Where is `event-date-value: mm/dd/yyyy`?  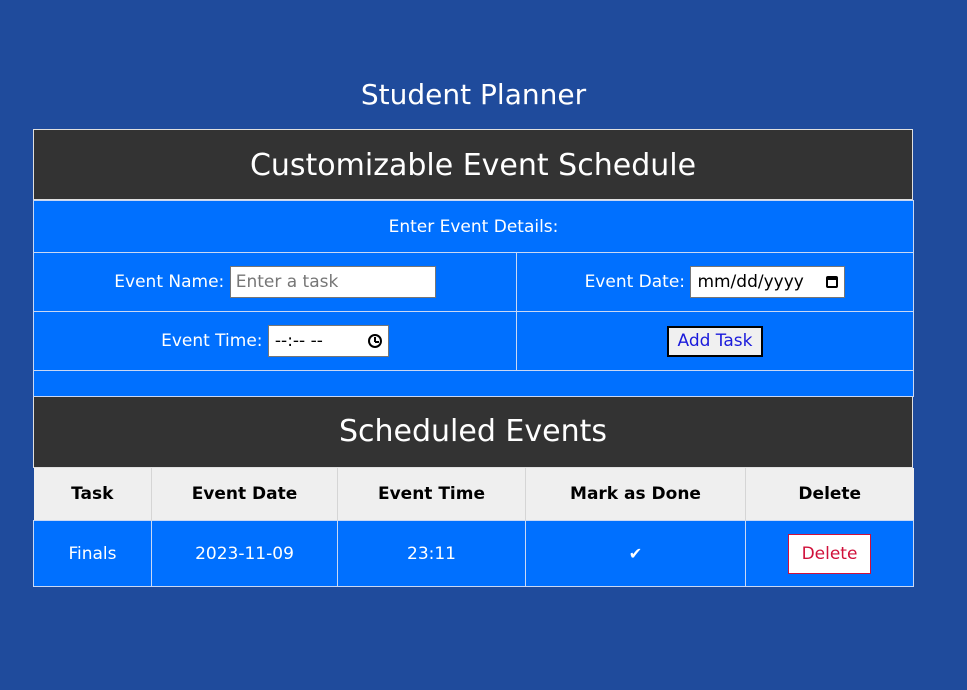
event-date-value: mm/dd/yyyy is located at coordinates (750, 282).